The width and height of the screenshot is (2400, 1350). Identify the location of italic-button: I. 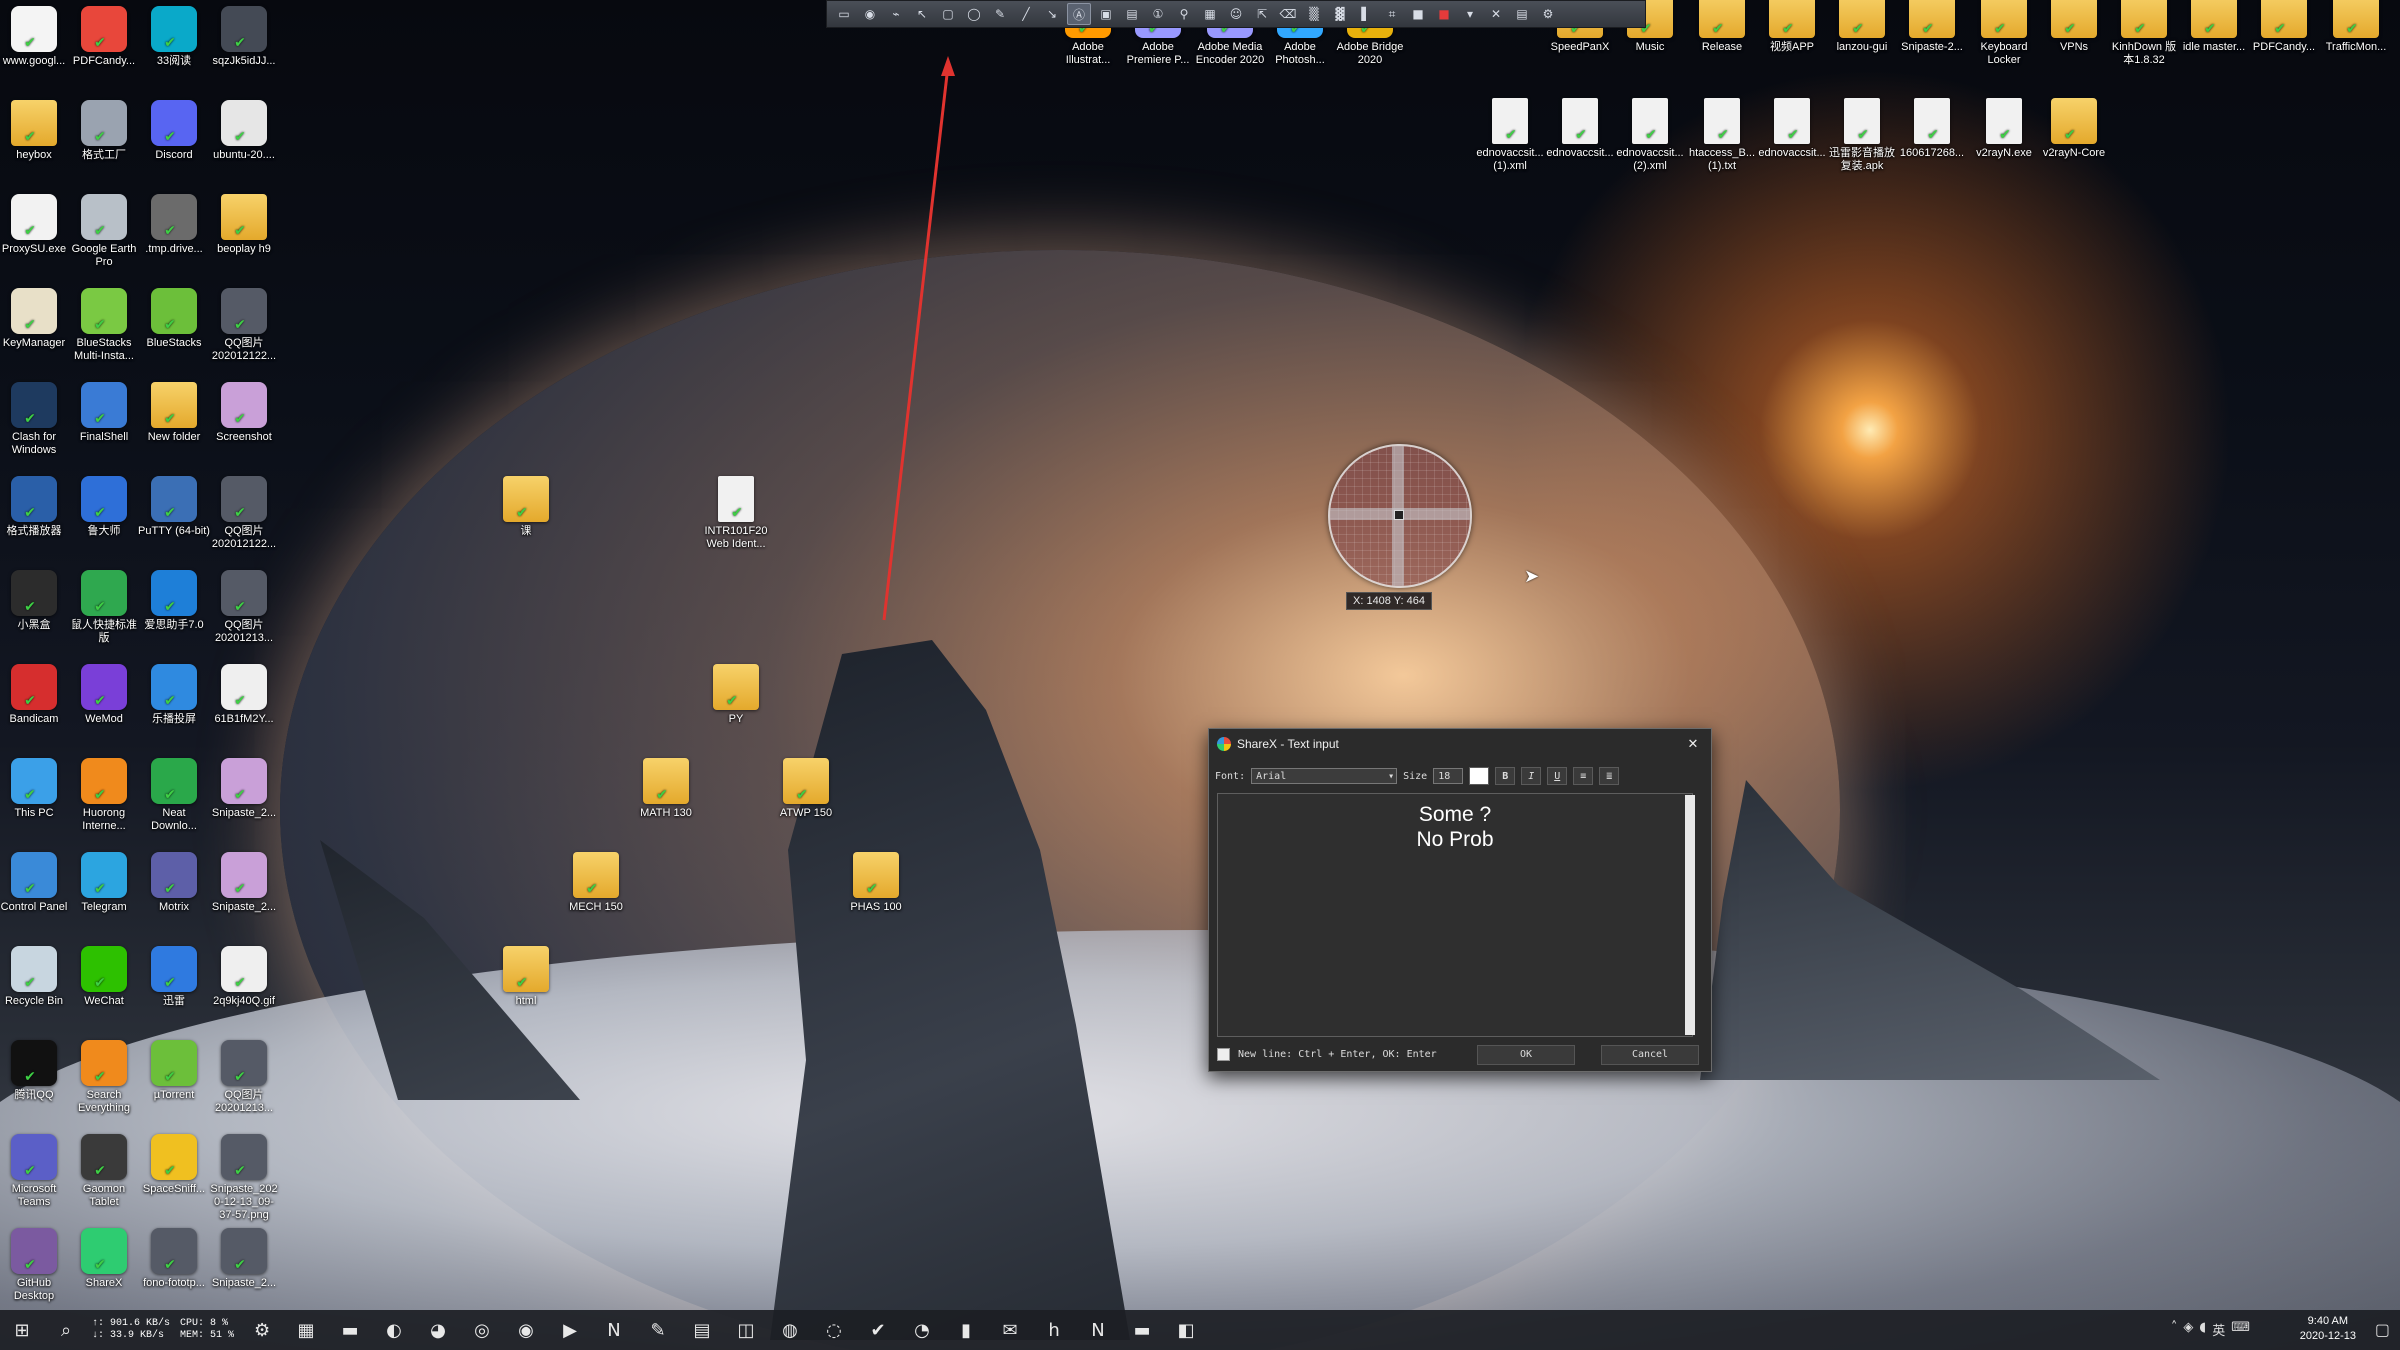
(1531, 776).